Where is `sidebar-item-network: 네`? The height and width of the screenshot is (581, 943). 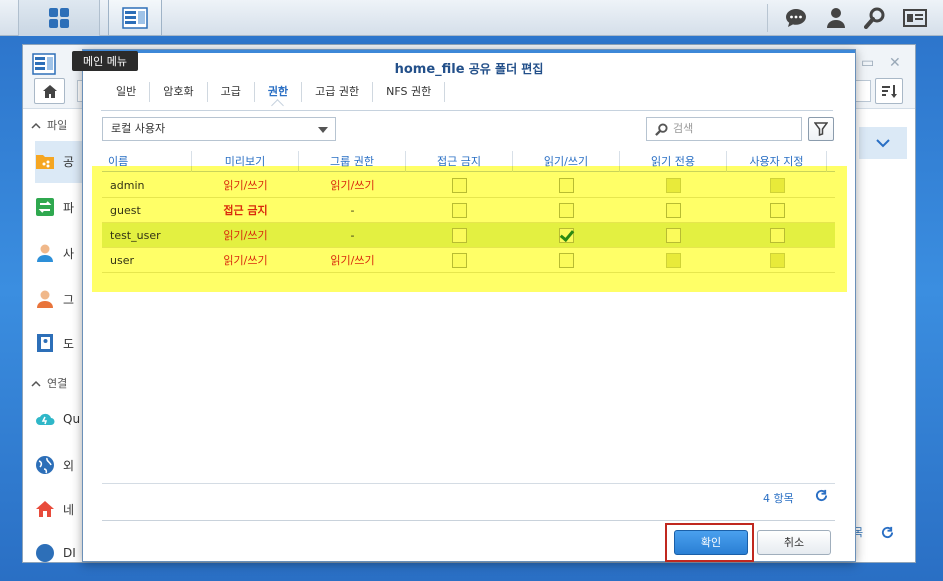 sidebar-item-network: 네 is located at coordinates (54, 509).